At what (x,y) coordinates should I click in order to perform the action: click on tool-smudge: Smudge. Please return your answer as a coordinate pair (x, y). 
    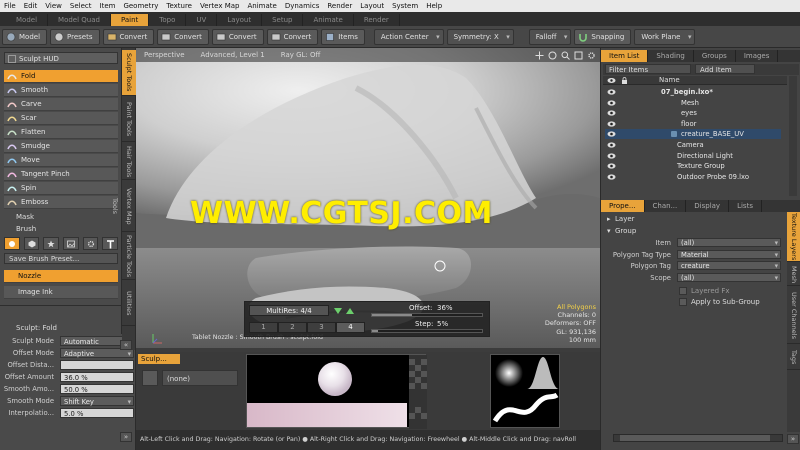
    Looking at the image, I should click on (61, 146).